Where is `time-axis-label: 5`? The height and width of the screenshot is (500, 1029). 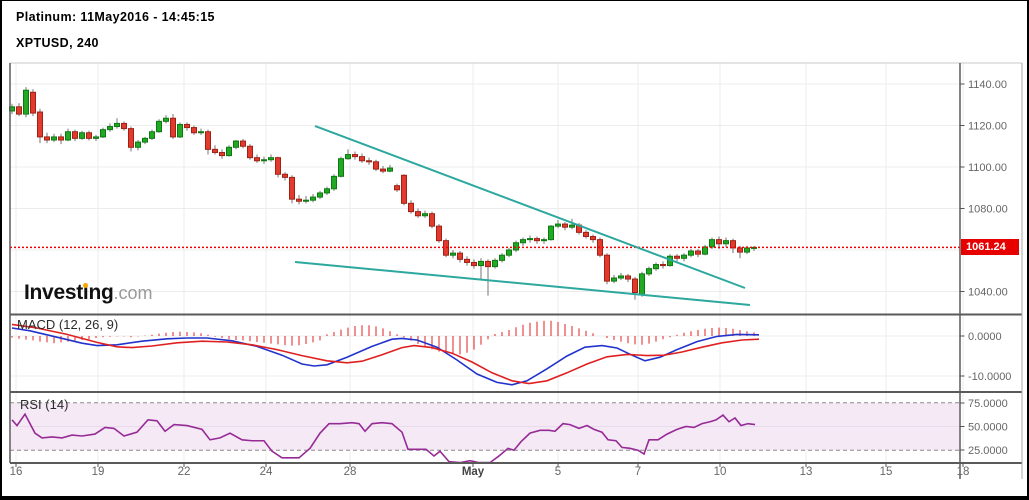 time-axis-label: 5 is located at coordinates (558, 472).